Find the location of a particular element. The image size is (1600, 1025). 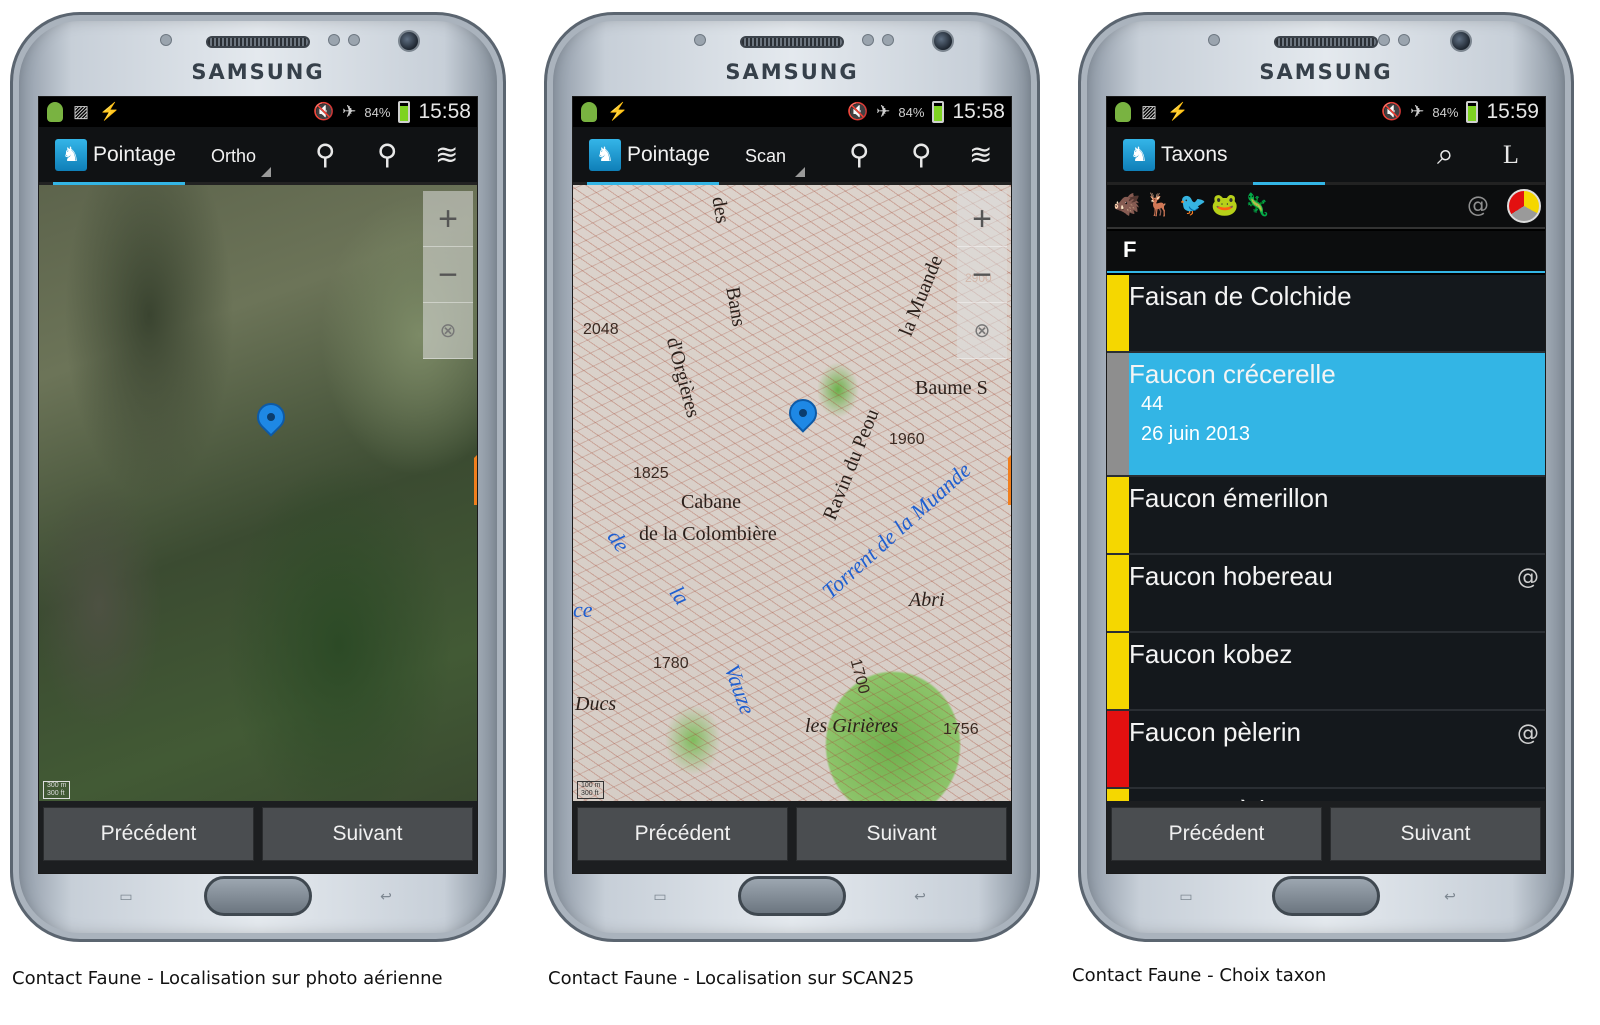

map-label: Ducs is located at coordinates (596, 704).